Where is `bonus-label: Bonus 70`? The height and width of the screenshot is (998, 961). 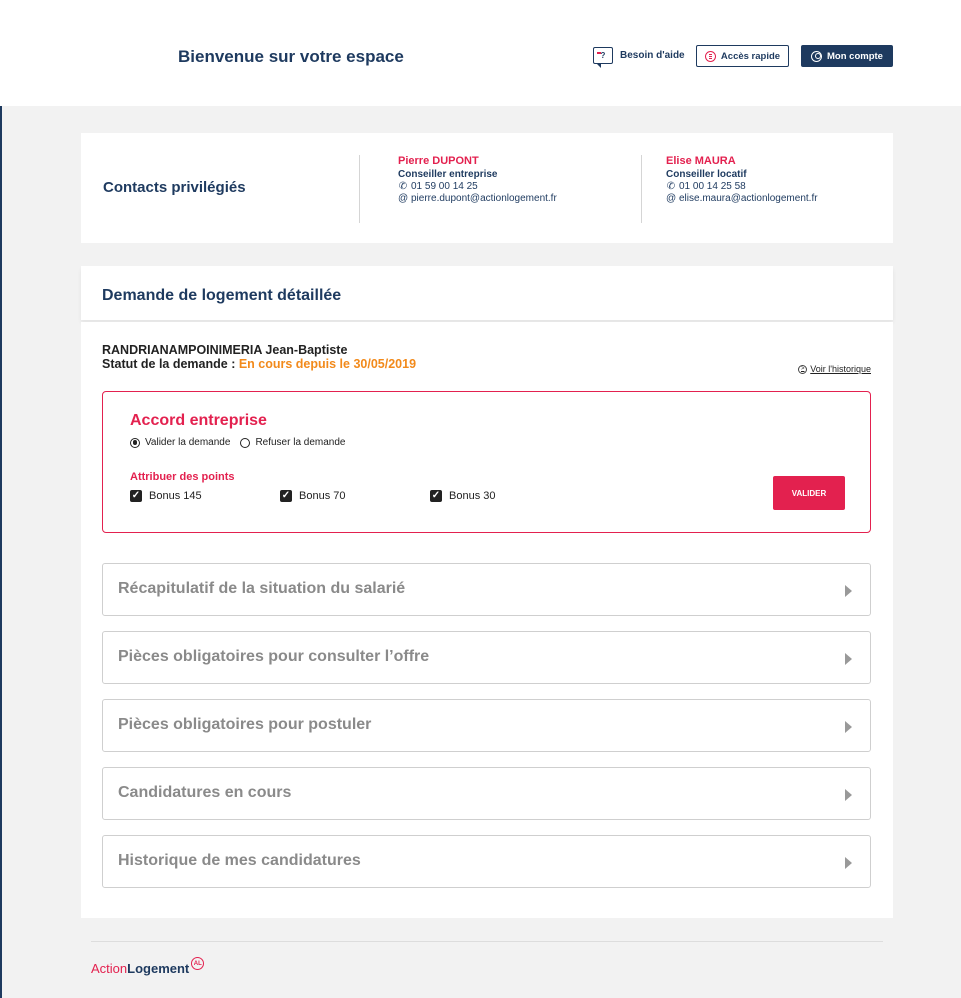 bonus-label: Bonus 70 is located at coordinates (322, 496).